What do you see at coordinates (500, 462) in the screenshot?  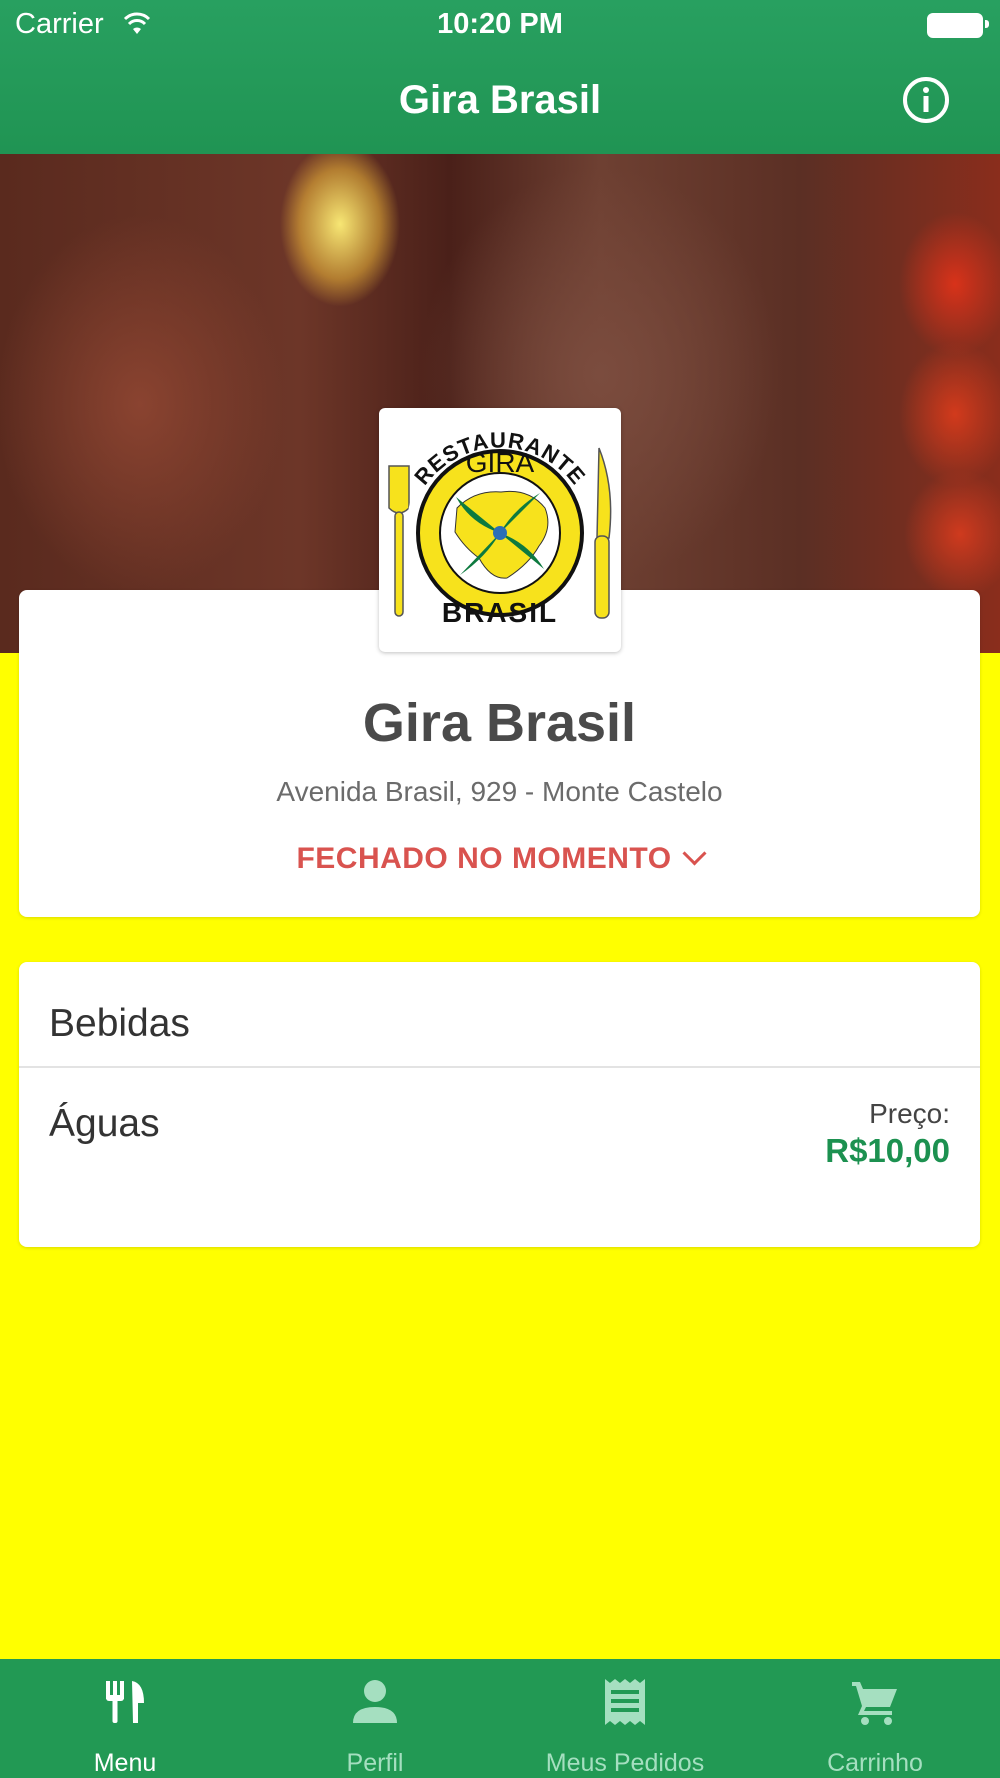 I see `svg-text: GIRA` at bounding box center [500, 462].